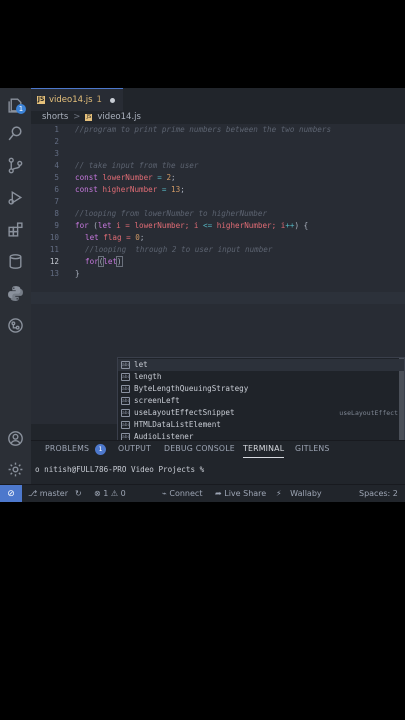 This screenshot has height=720, width=405. Describe the element at coordinates (177, 424) in the screenshot. I see `suggestion-label: HTMLDataListElement` at that location.